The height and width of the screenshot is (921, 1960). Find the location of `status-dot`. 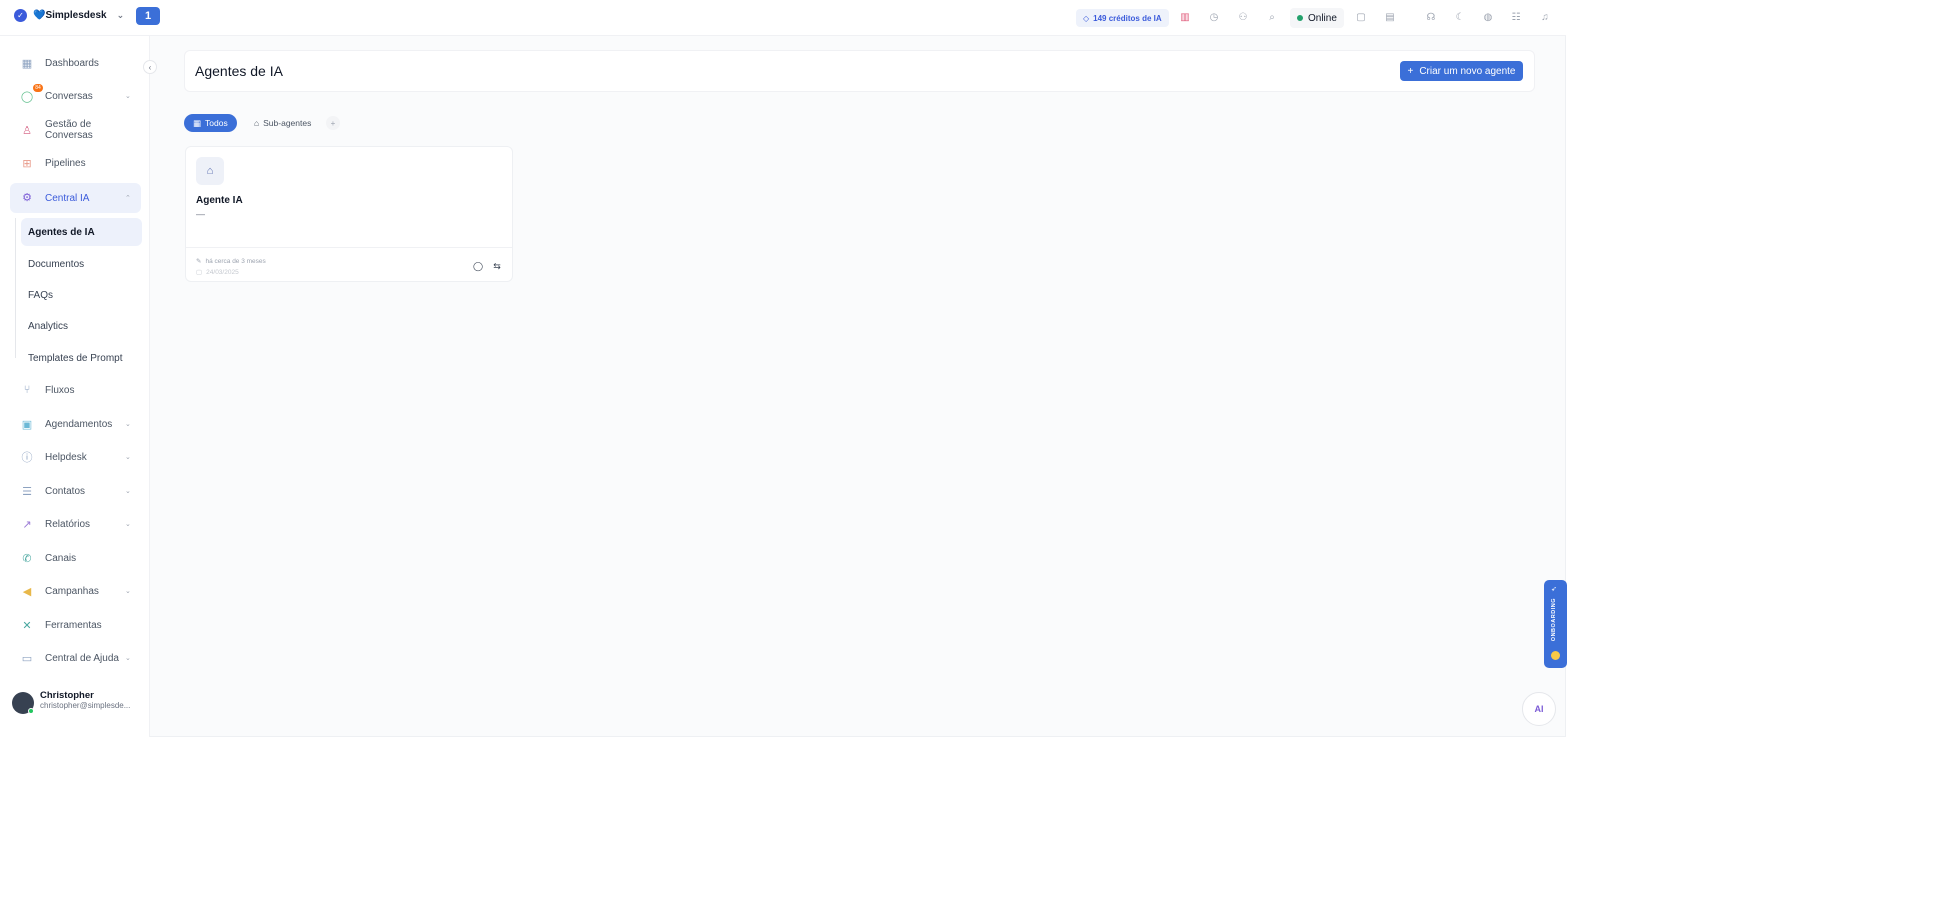

status-dot is located at coordinates (1300, 18).